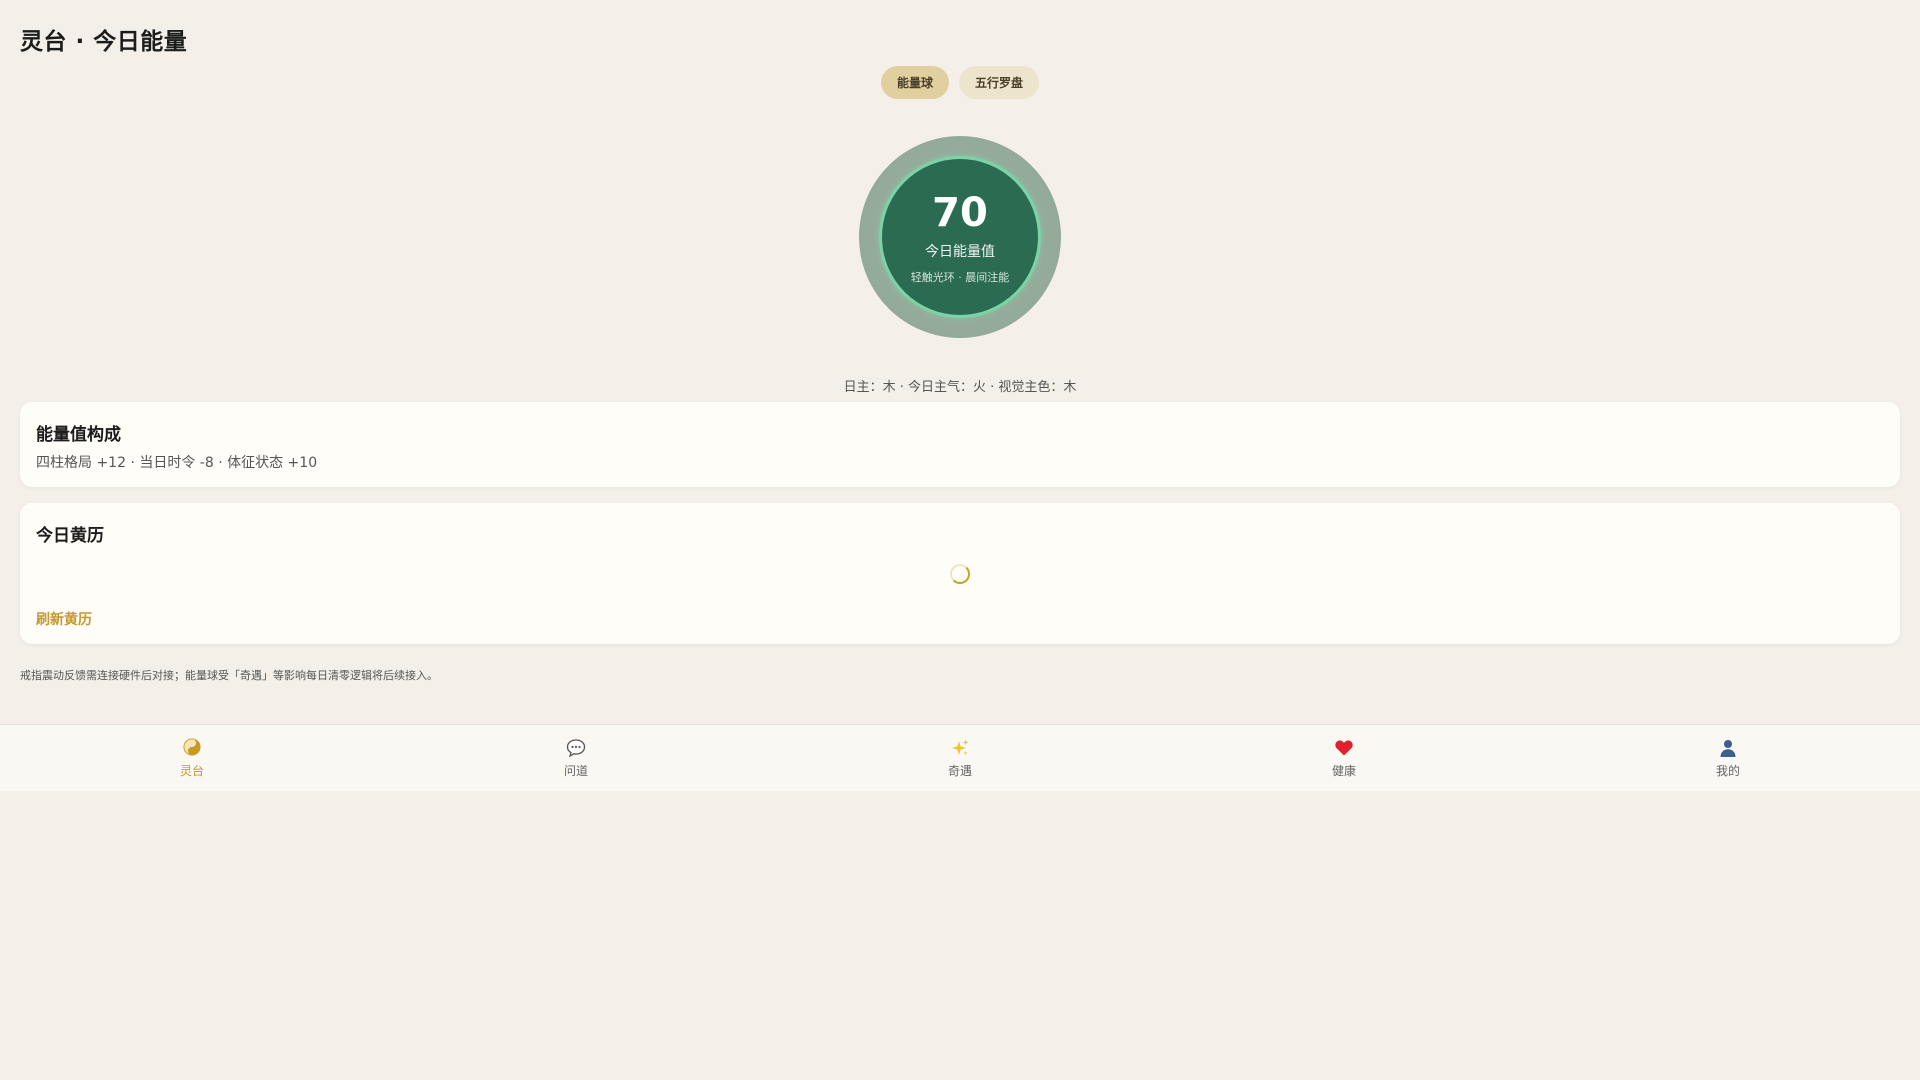 The image size is (1920, 1080). What do you see at coordinates (104, 42) in the screenshot?
I see `page-title: 灵台 · 今日能量` at bounding box center [104, 42].